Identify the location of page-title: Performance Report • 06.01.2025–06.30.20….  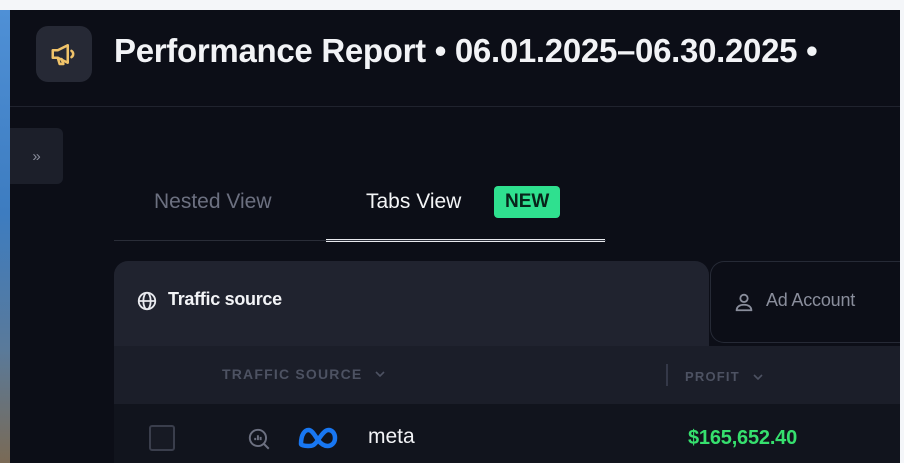
(466, 50).